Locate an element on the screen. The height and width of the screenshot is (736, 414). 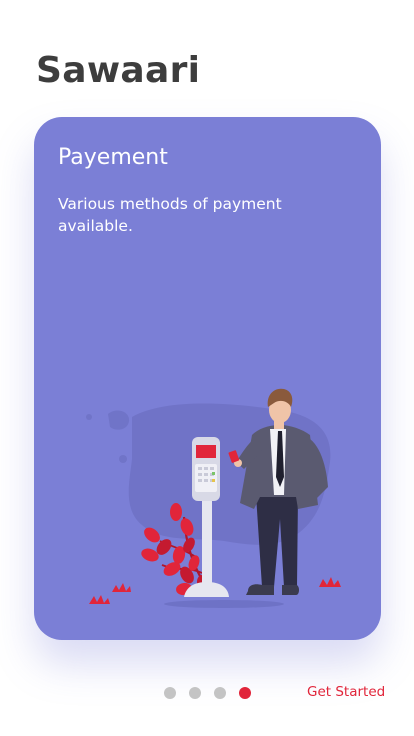
get-started-button: Get Started is located at coordinates (346, 692).